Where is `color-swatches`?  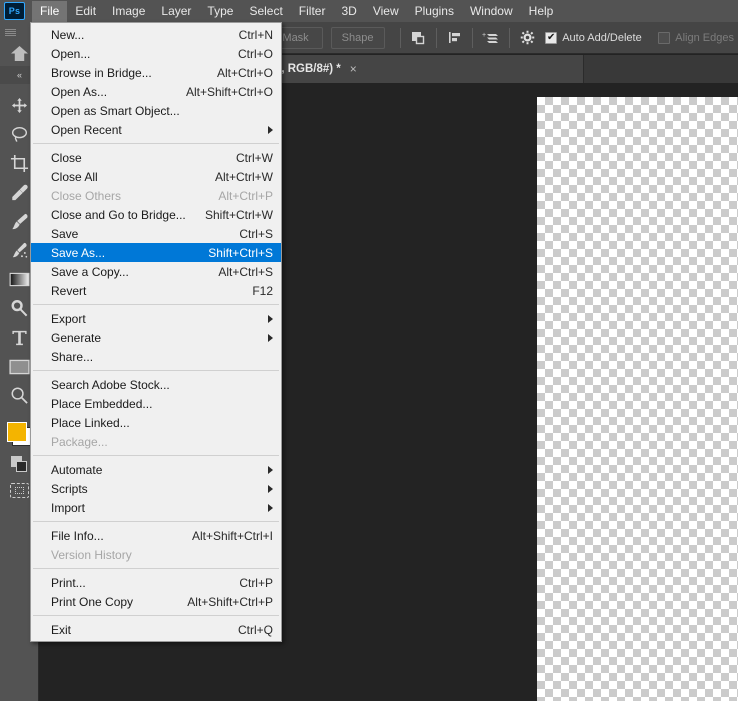
color-swatches is located at coordinates (19, 434).